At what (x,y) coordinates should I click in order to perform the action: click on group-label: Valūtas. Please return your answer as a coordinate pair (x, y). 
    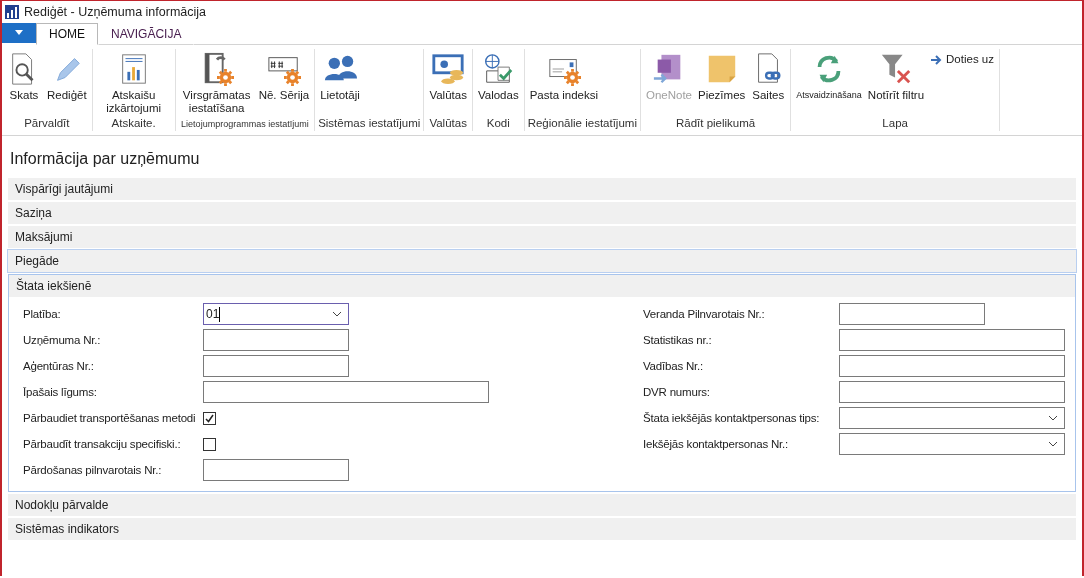
    Looking at the image, I should click on (448, 124).